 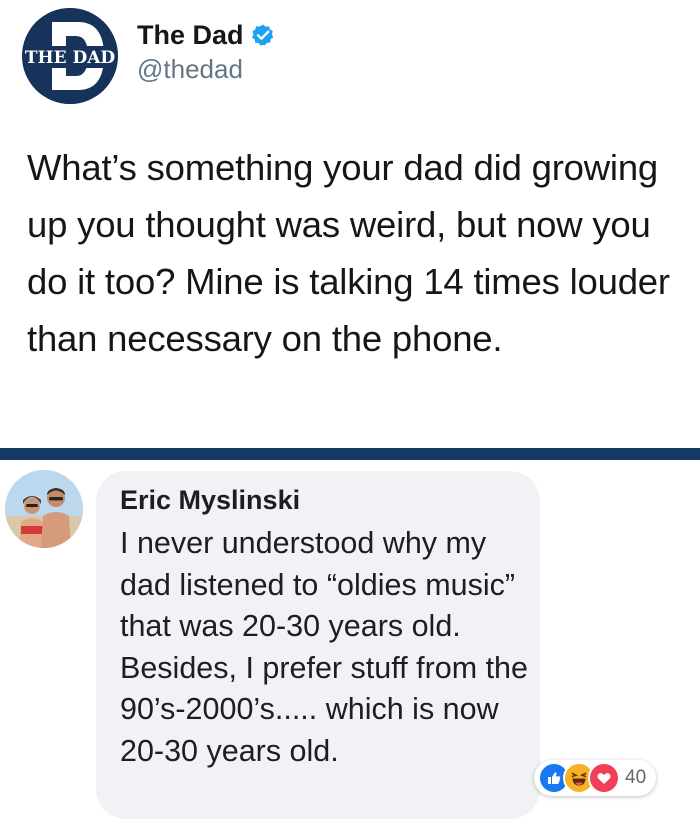 I want to click on reaction-summary: 40, so click(x=595, y=778).